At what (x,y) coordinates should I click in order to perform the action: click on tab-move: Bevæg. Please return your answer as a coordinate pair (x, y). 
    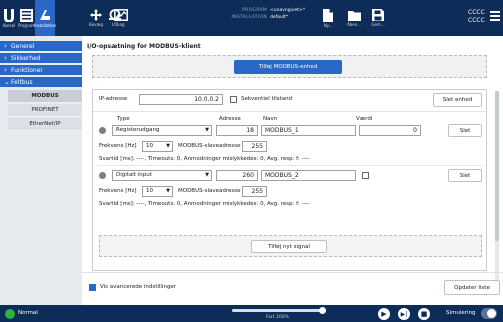
    Looking at the image, I should click on (96, 18).